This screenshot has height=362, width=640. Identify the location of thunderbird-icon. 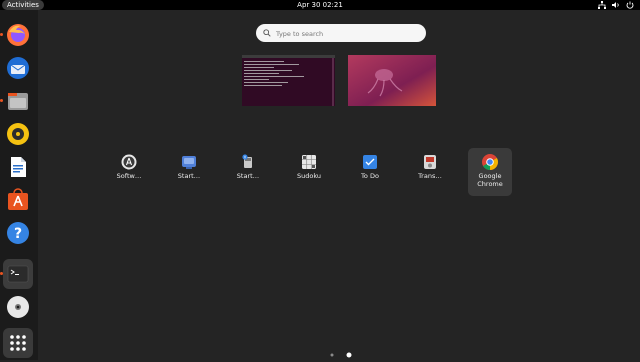
(18, 68).